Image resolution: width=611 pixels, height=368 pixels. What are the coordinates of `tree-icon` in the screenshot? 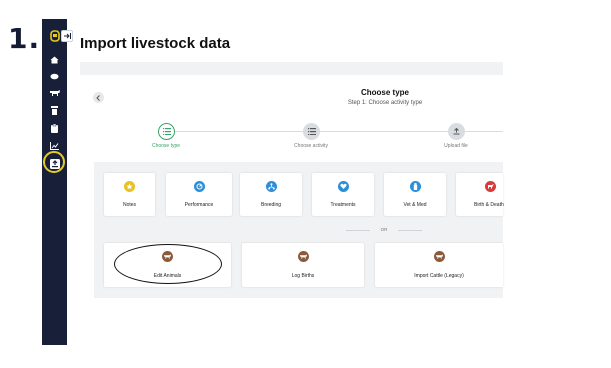 It's located at (271, 186).